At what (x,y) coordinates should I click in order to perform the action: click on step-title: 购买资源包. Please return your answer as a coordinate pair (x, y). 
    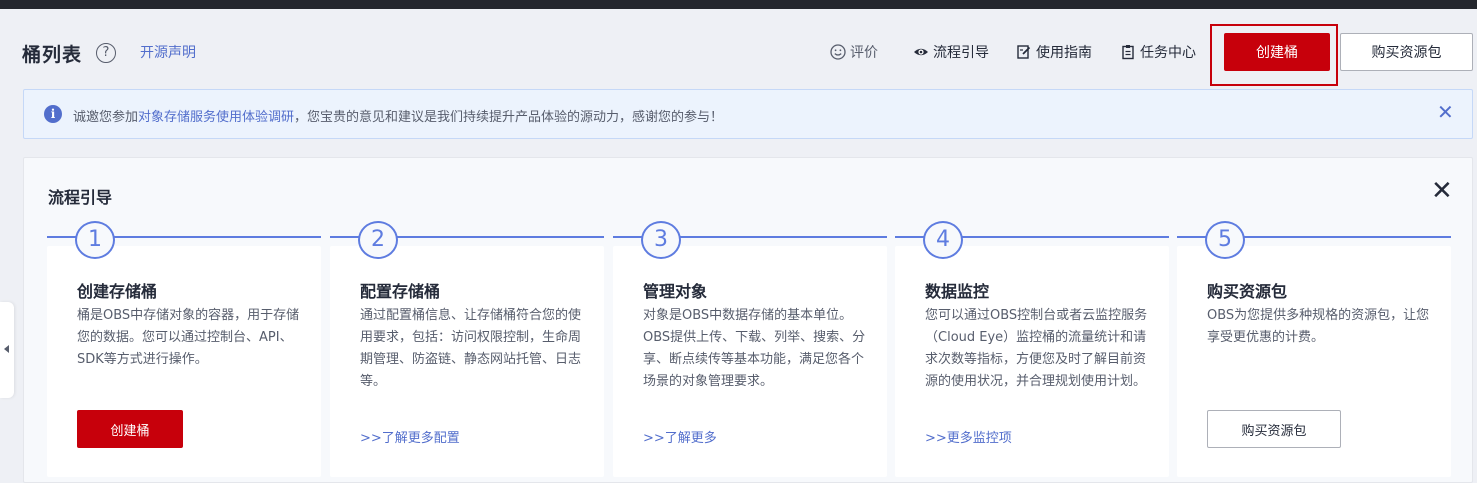
    Looking at the image, I should click on (1247, 291).